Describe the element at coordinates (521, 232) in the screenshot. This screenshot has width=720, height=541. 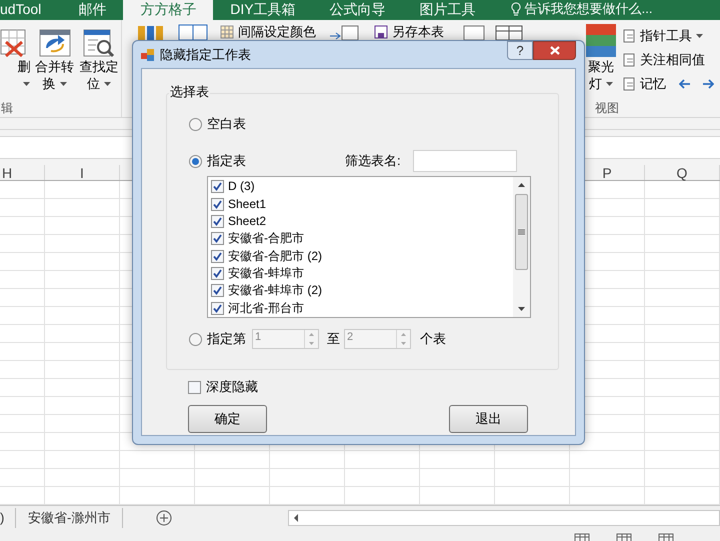
I see `grip-icon` at that location.